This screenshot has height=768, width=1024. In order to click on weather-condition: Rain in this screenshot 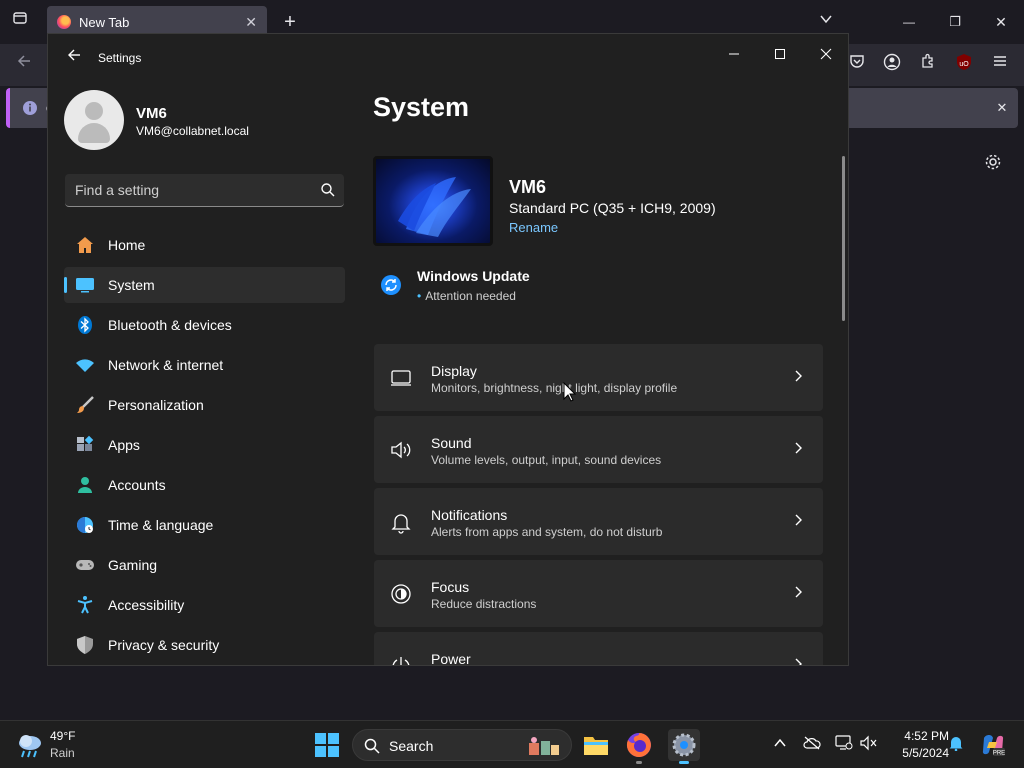, I will do `click(62, 753)`.